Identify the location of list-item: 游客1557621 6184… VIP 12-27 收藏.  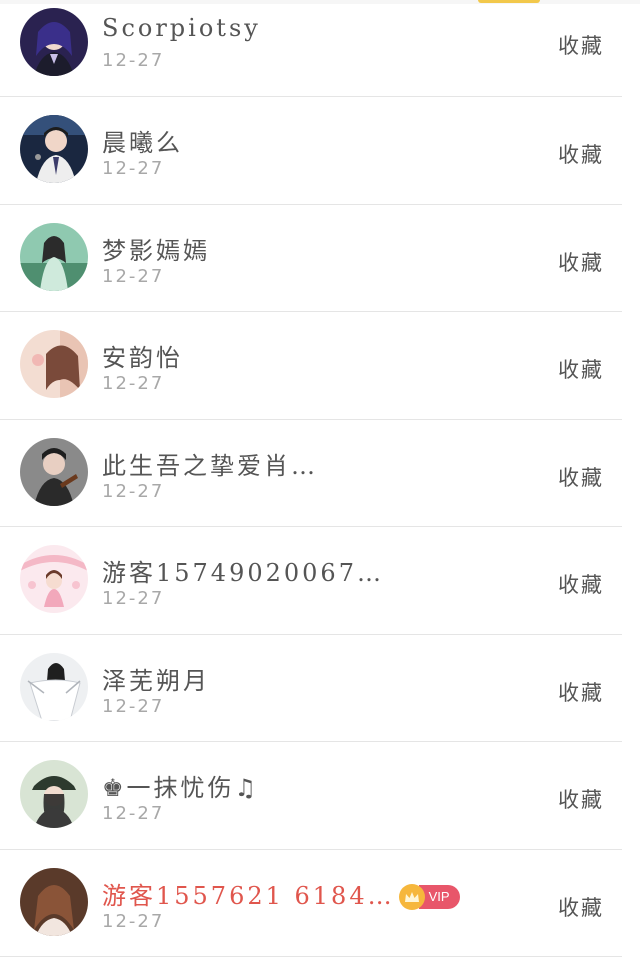
(311, 903).